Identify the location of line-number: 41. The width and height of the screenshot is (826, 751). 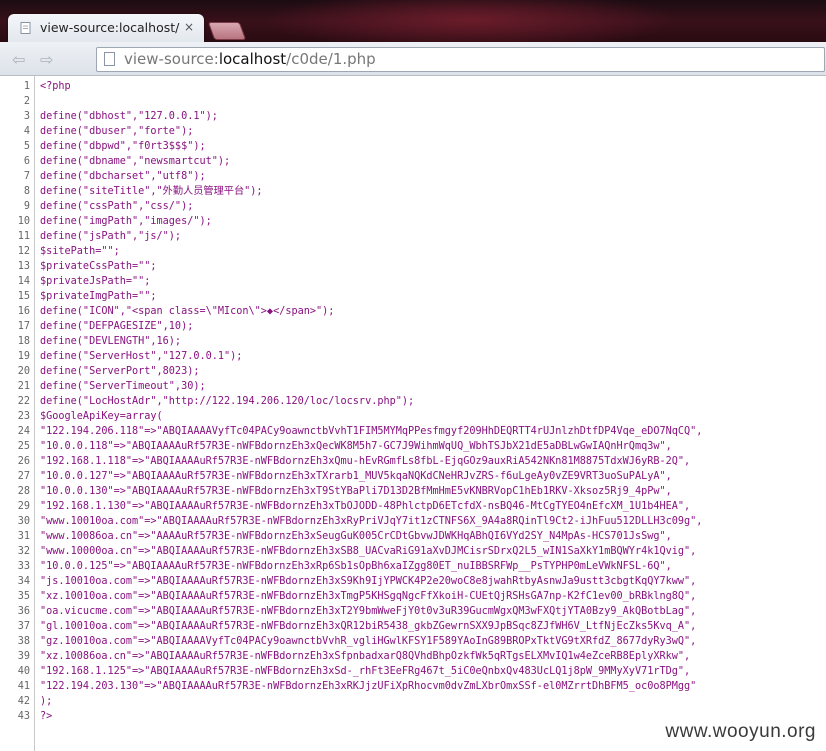
(23, 686).